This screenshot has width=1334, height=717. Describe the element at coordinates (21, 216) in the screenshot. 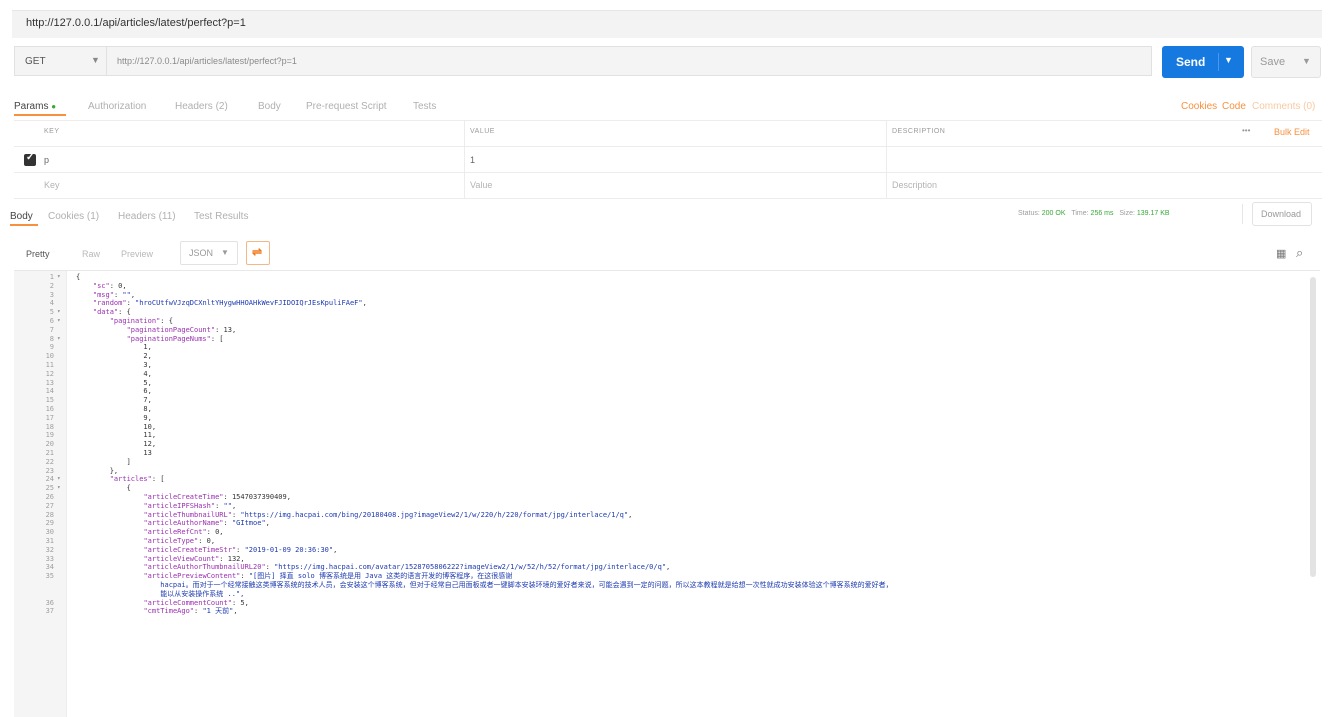

I see `response-tab-body: Body` at that location.